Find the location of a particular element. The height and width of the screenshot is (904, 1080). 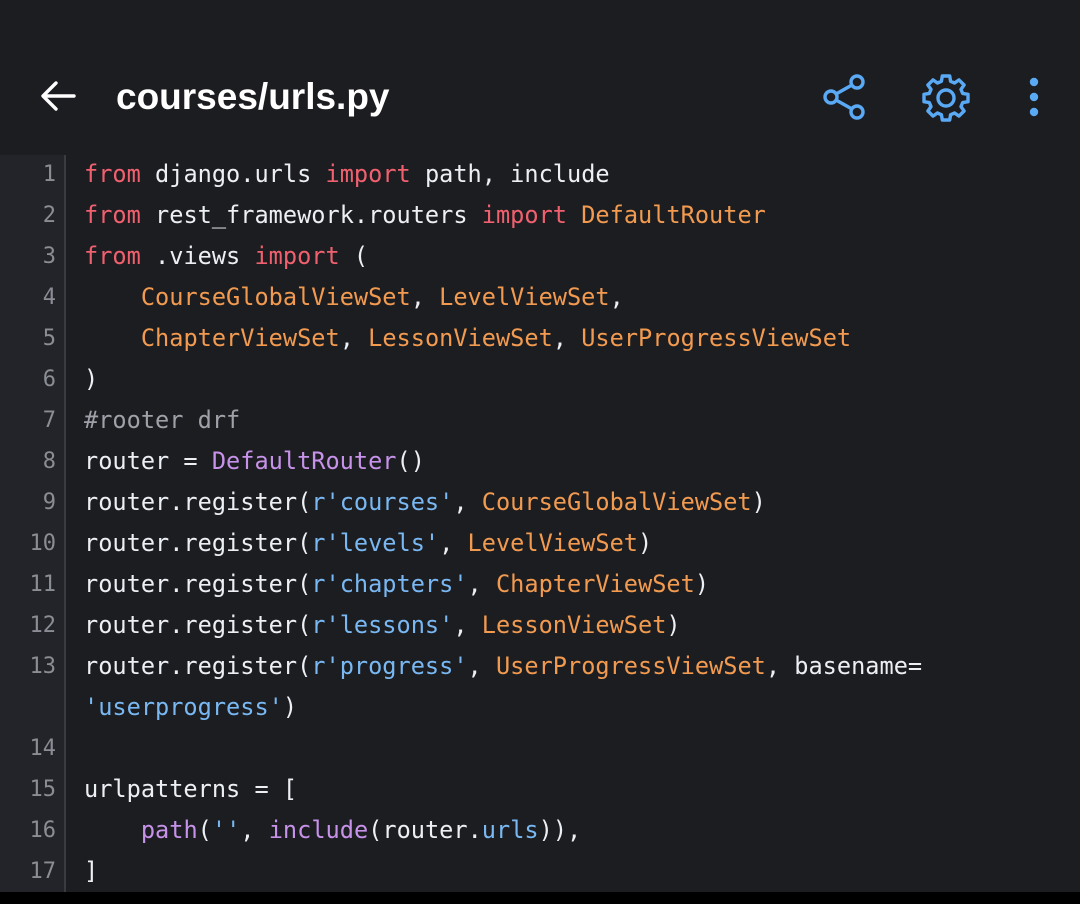

settings-button is located at coordinates (946, 98).